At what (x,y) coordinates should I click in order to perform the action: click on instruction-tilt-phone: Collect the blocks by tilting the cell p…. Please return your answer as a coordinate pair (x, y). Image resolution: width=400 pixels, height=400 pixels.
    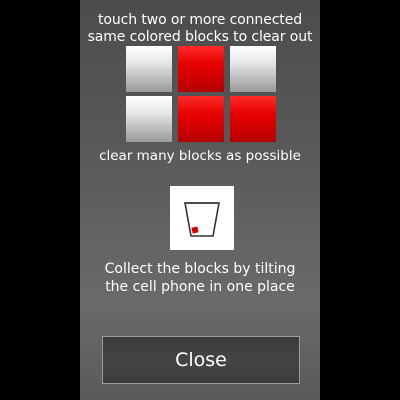
    Looking at the image, I should click on (200, 278).